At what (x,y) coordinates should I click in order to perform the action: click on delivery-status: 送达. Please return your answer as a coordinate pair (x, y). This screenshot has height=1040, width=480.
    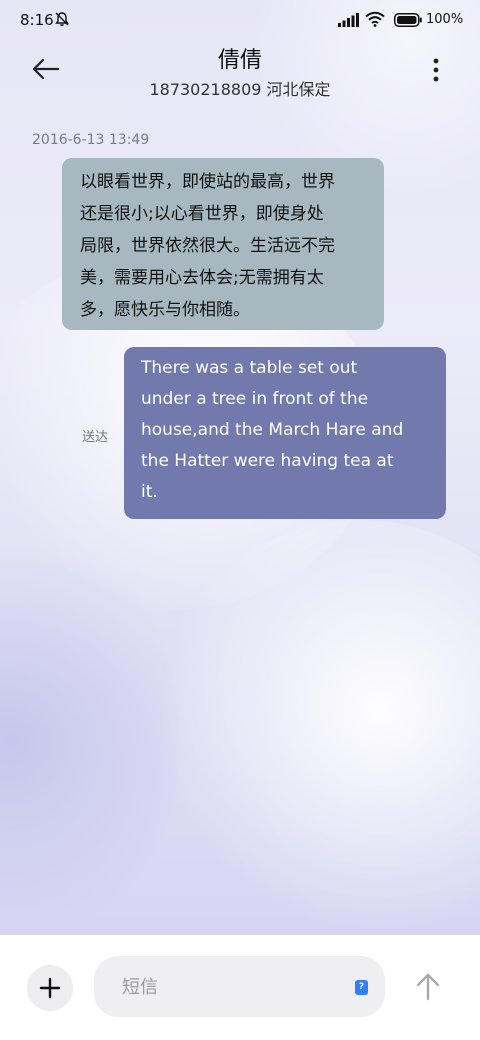
    Looking at the image, I should click on (95, 437).